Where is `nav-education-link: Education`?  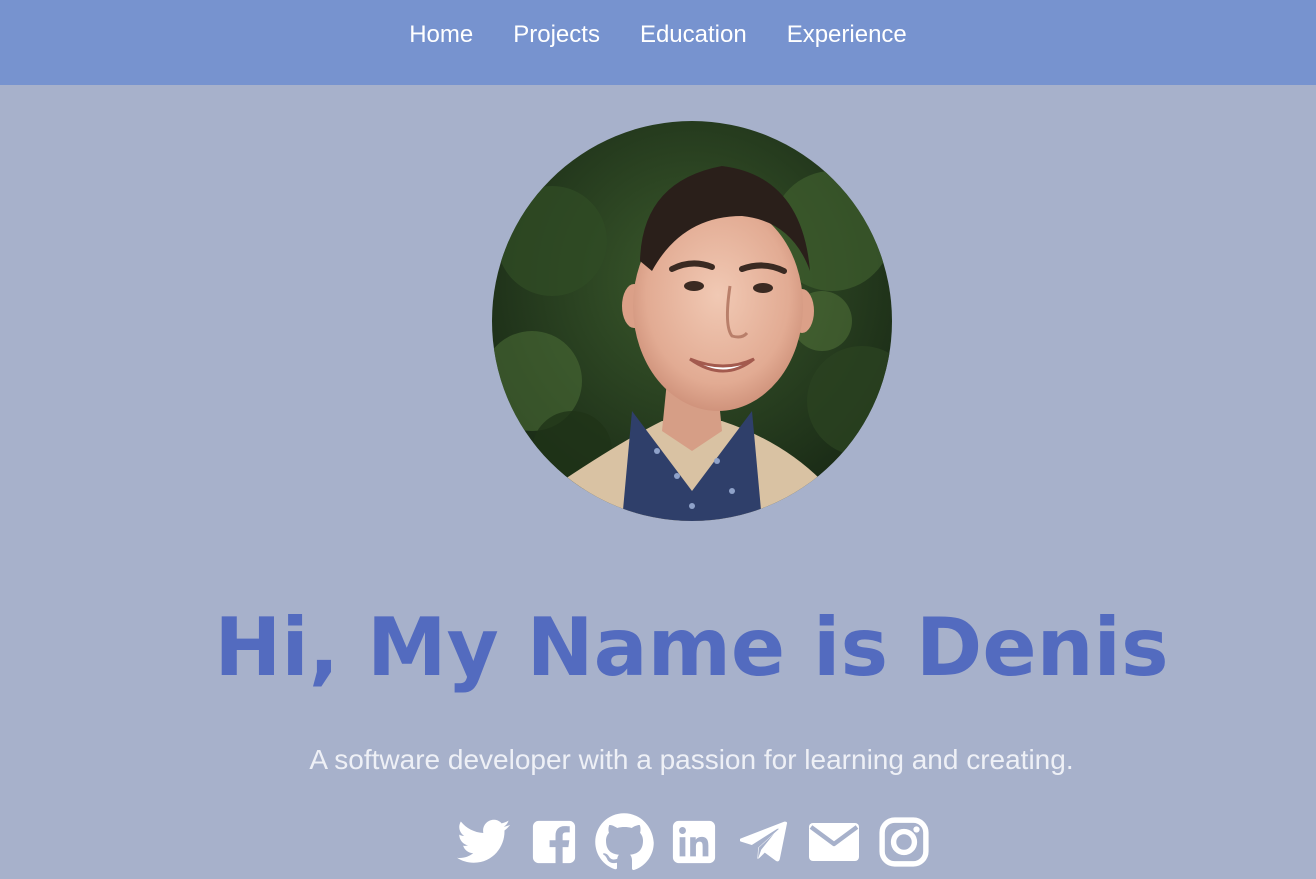
nav-education-link: Education is located at coordinates (693, 35).